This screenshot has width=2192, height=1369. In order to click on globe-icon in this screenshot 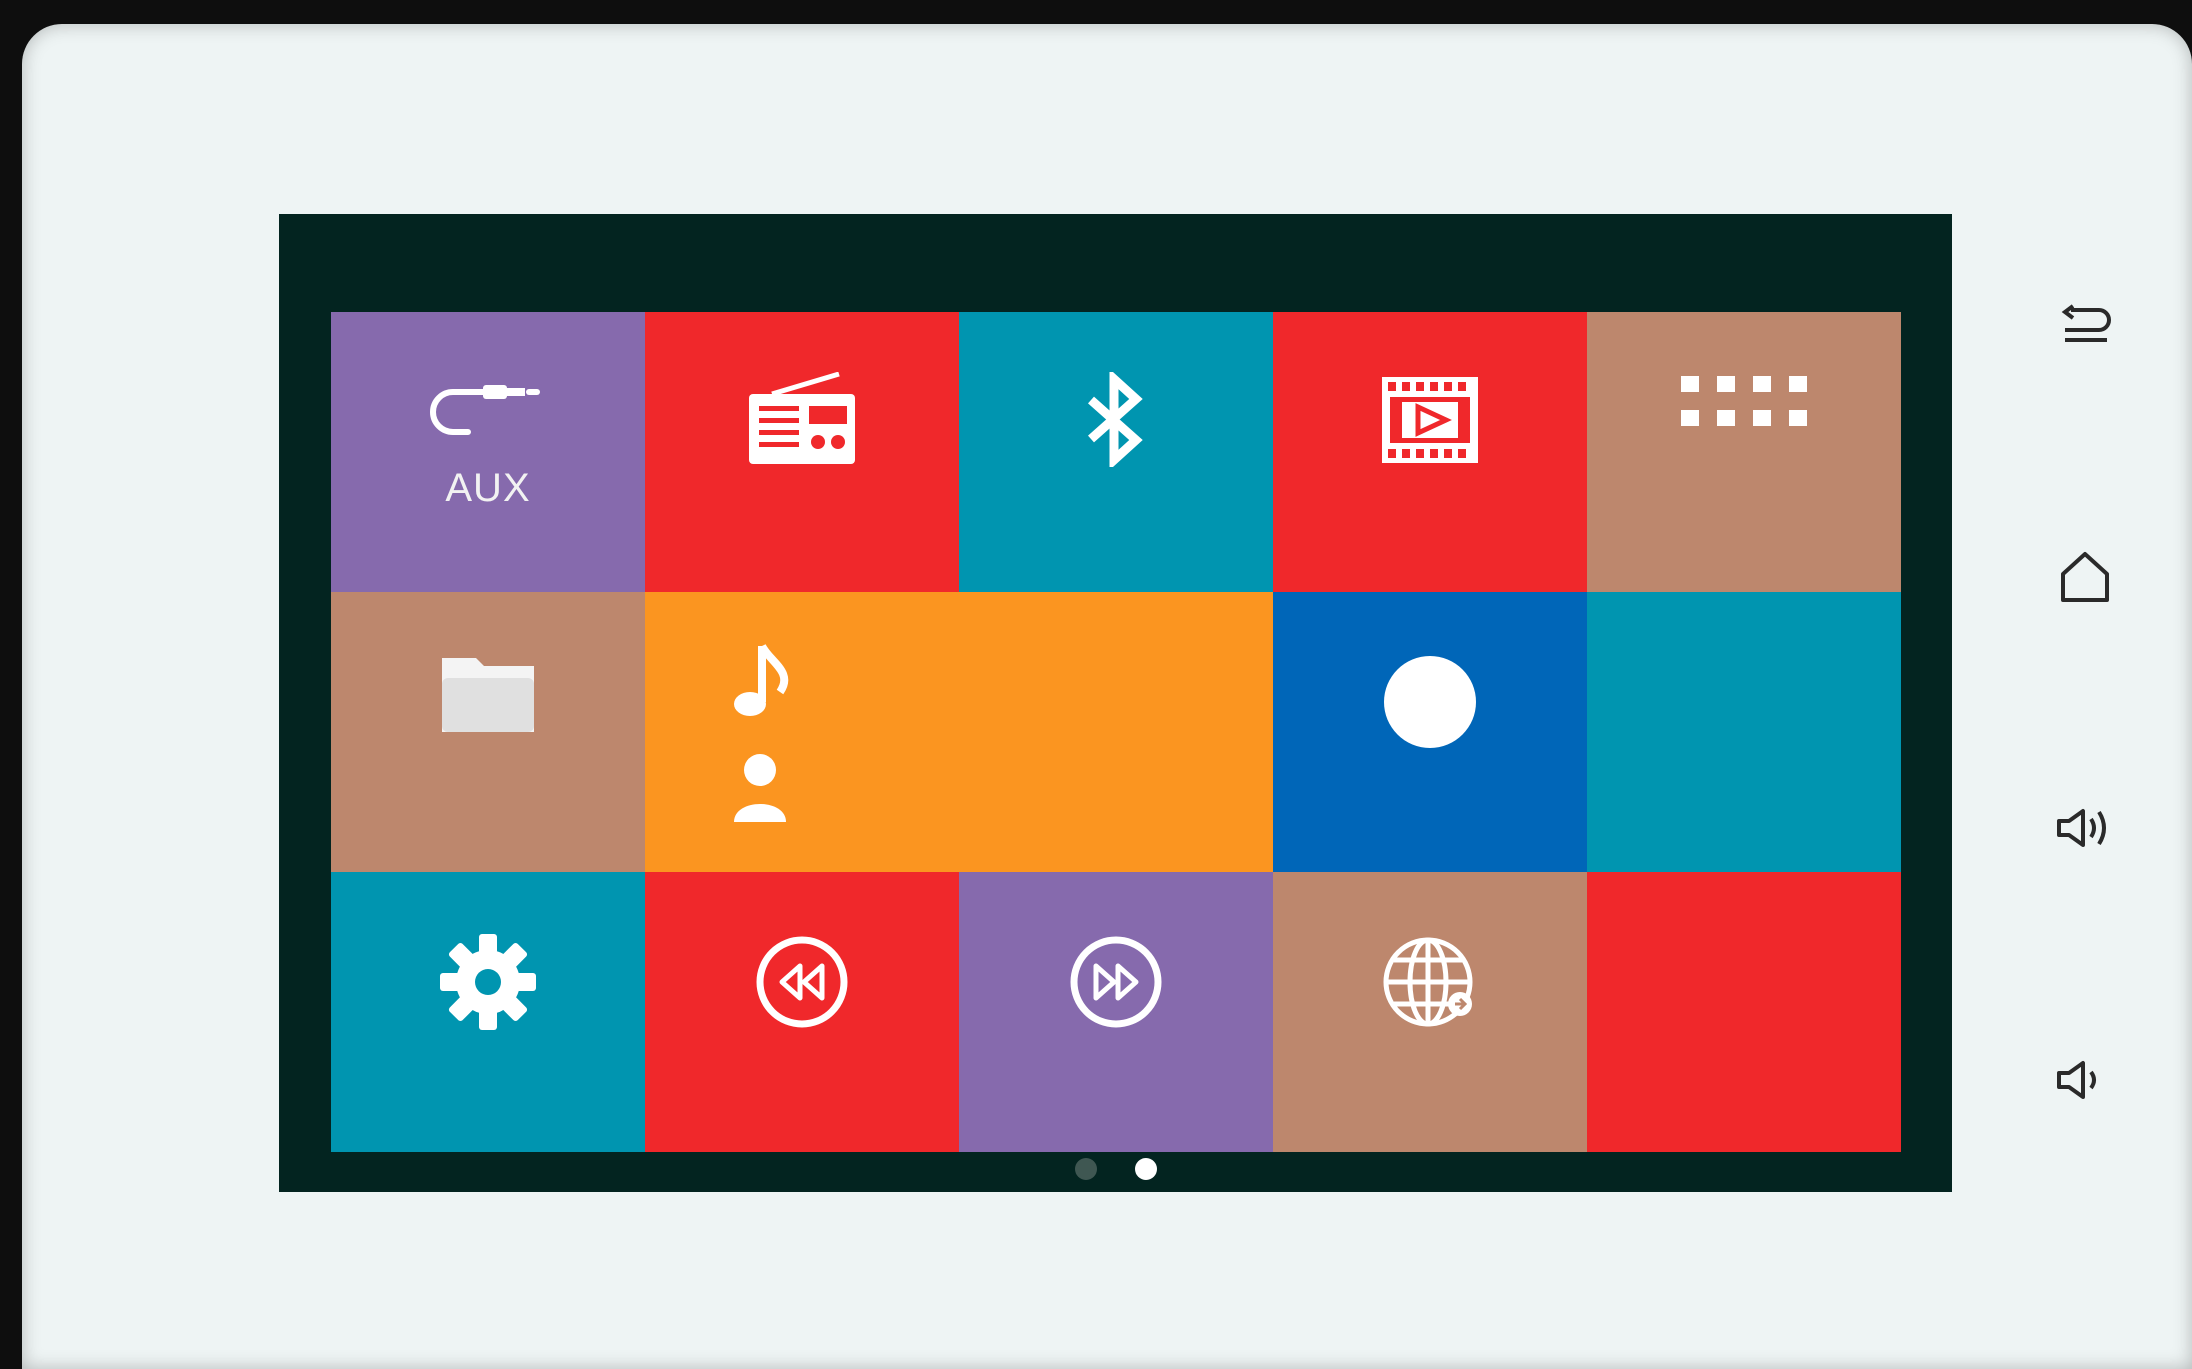, I will do `click(1428, 982)`.